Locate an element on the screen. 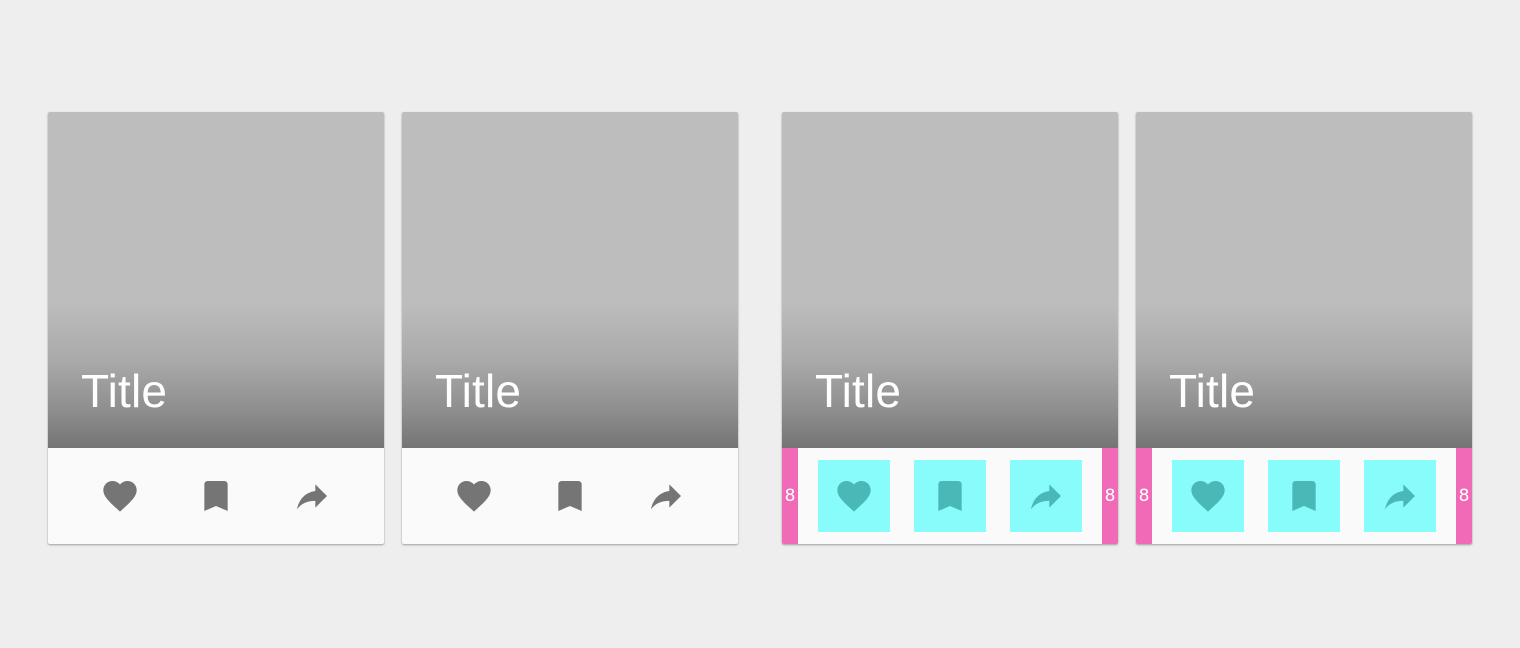 The width and height of the screenshot is (1520, 648). card-2: Title is located at coordinates (570, 328).